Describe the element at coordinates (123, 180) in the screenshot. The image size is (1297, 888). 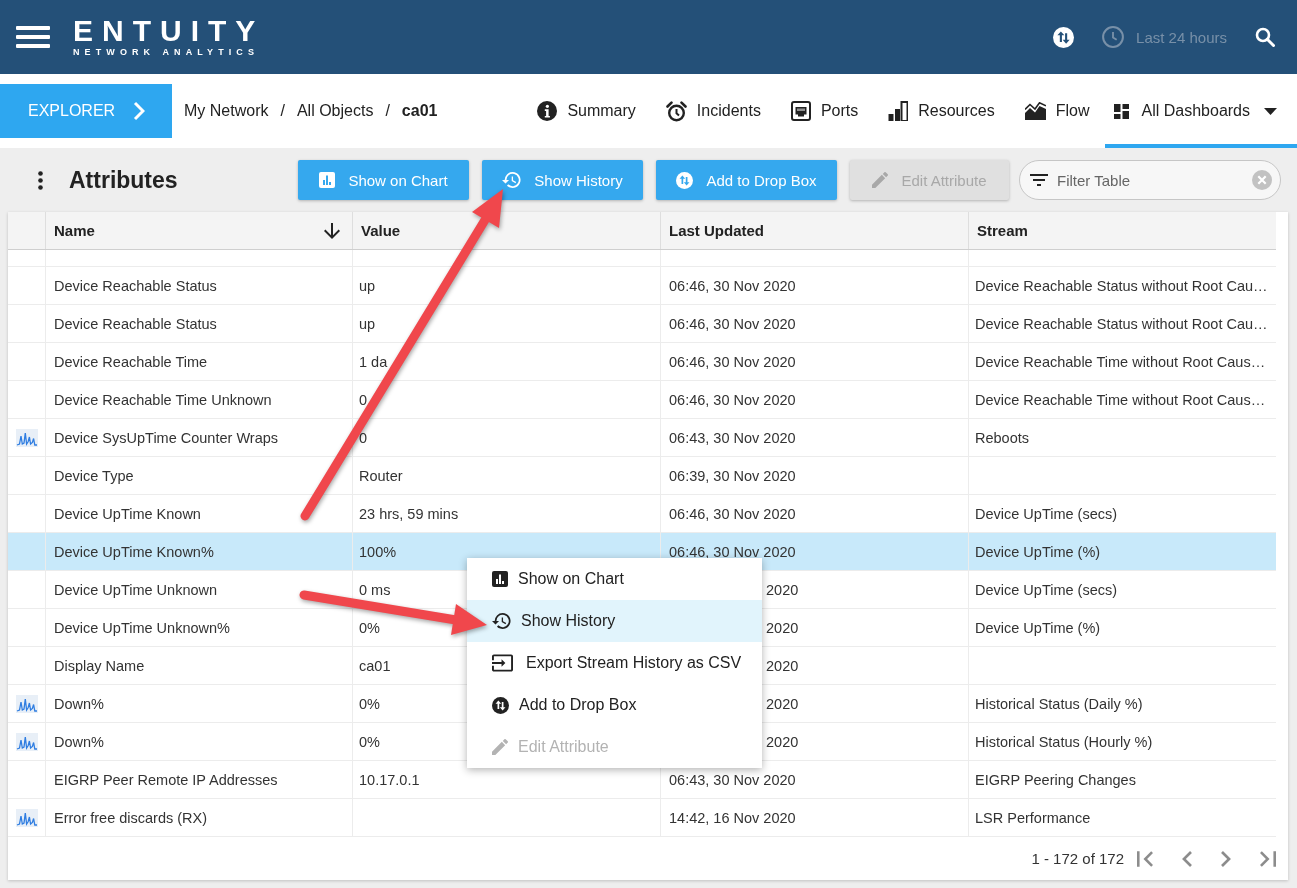
I see `page-title: Attributes` at that location.